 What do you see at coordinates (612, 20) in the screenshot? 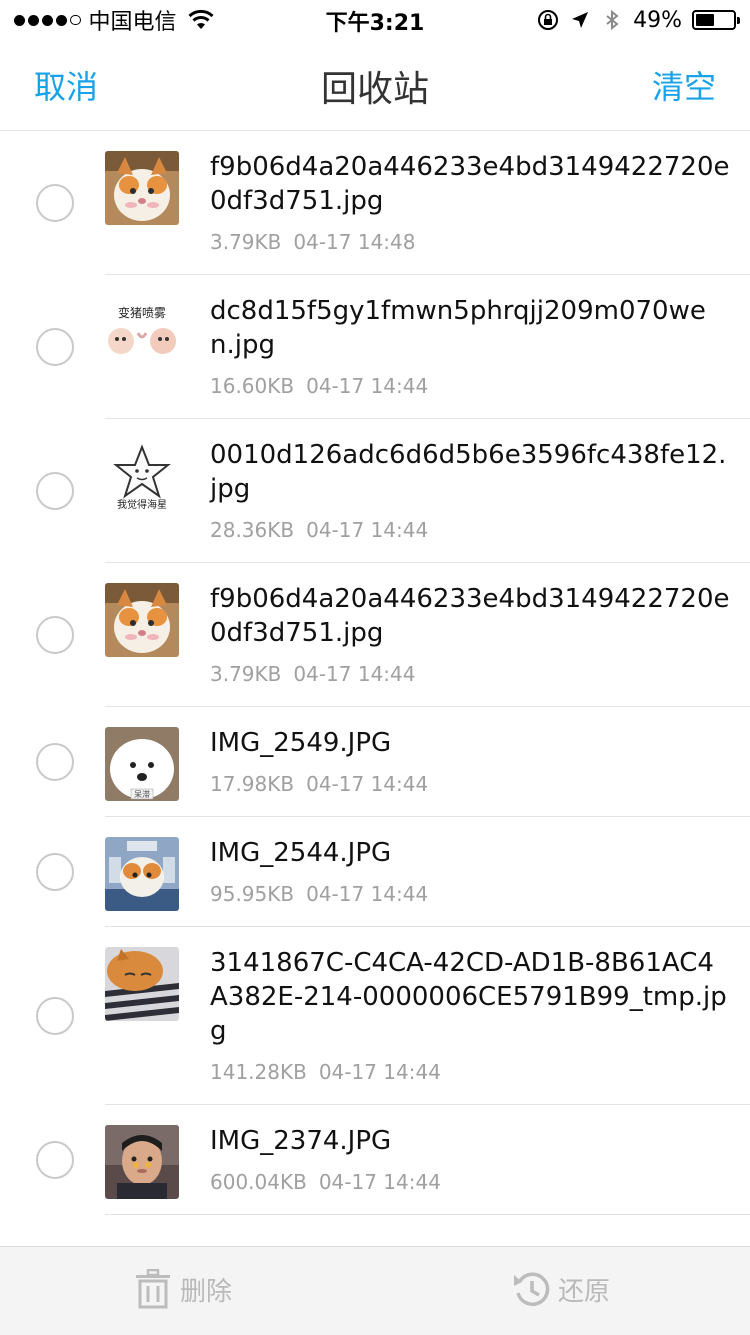
I see `bluetooth-icon` at bounding box center [612, 20].